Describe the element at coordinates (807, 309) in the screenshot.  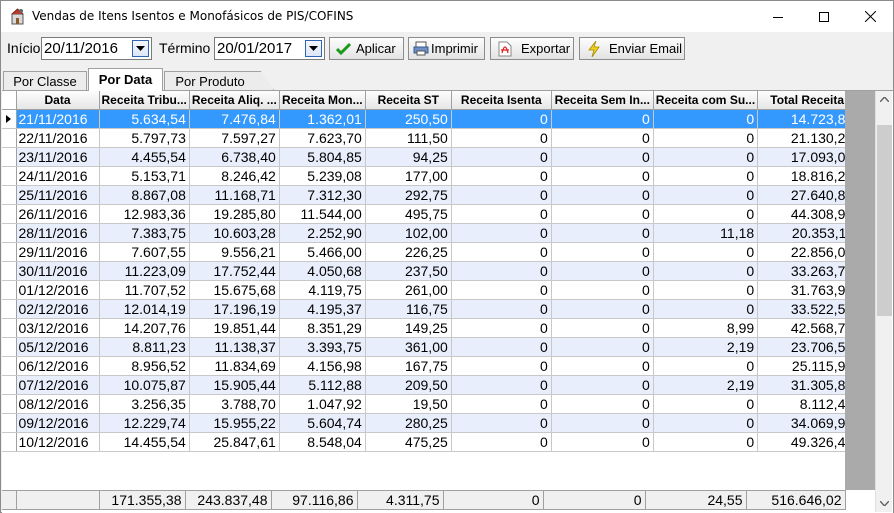
I see `value-cell: 33.522,50` at that location.